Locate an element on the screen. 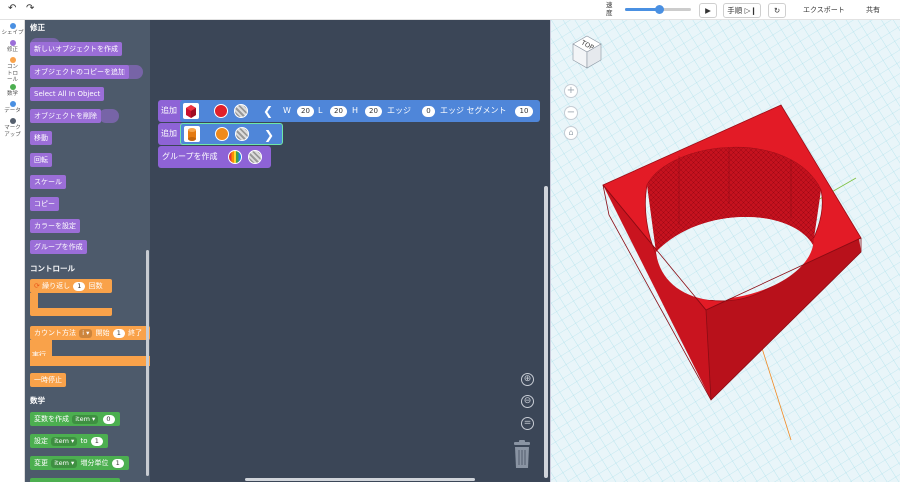 The width and height of the screenshot is (900, 482). control-section-title: コントロール is located at coordinates (52, 268).